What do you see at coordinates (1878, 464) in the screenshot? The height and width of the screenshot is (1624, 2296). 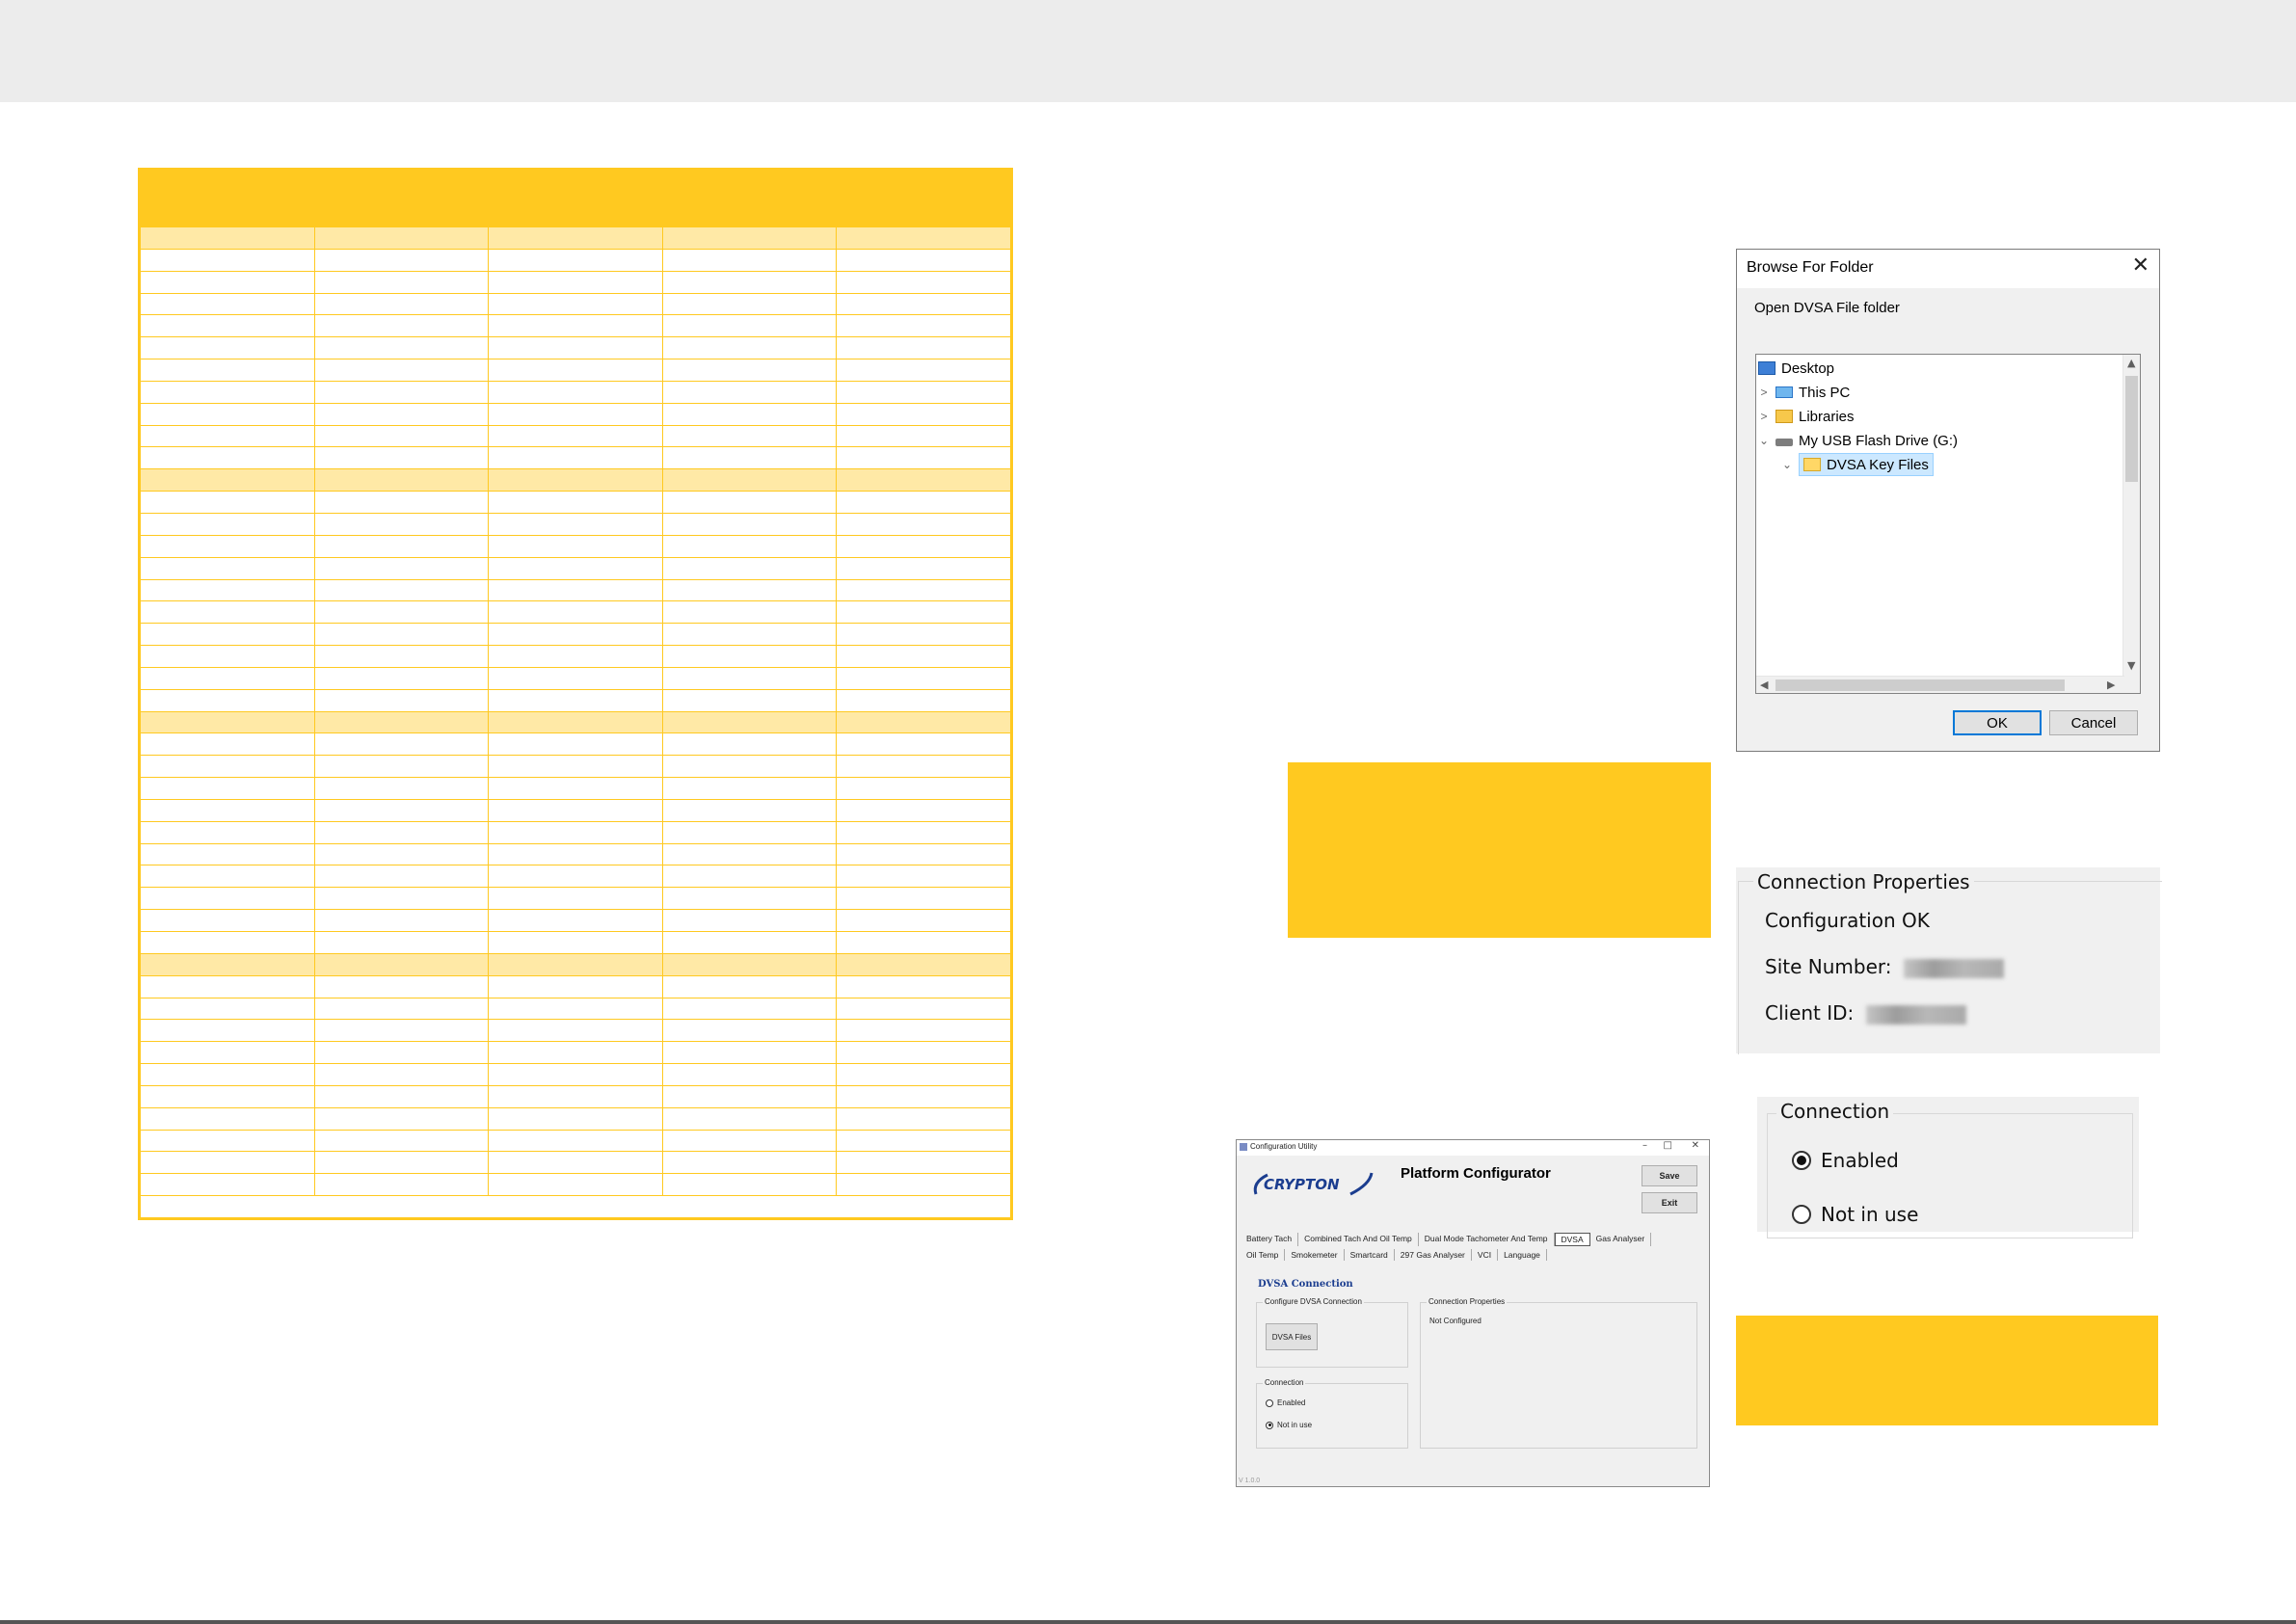 I see `tree-item-label: DVSA Key Files` at bounding box center [1878, 464].